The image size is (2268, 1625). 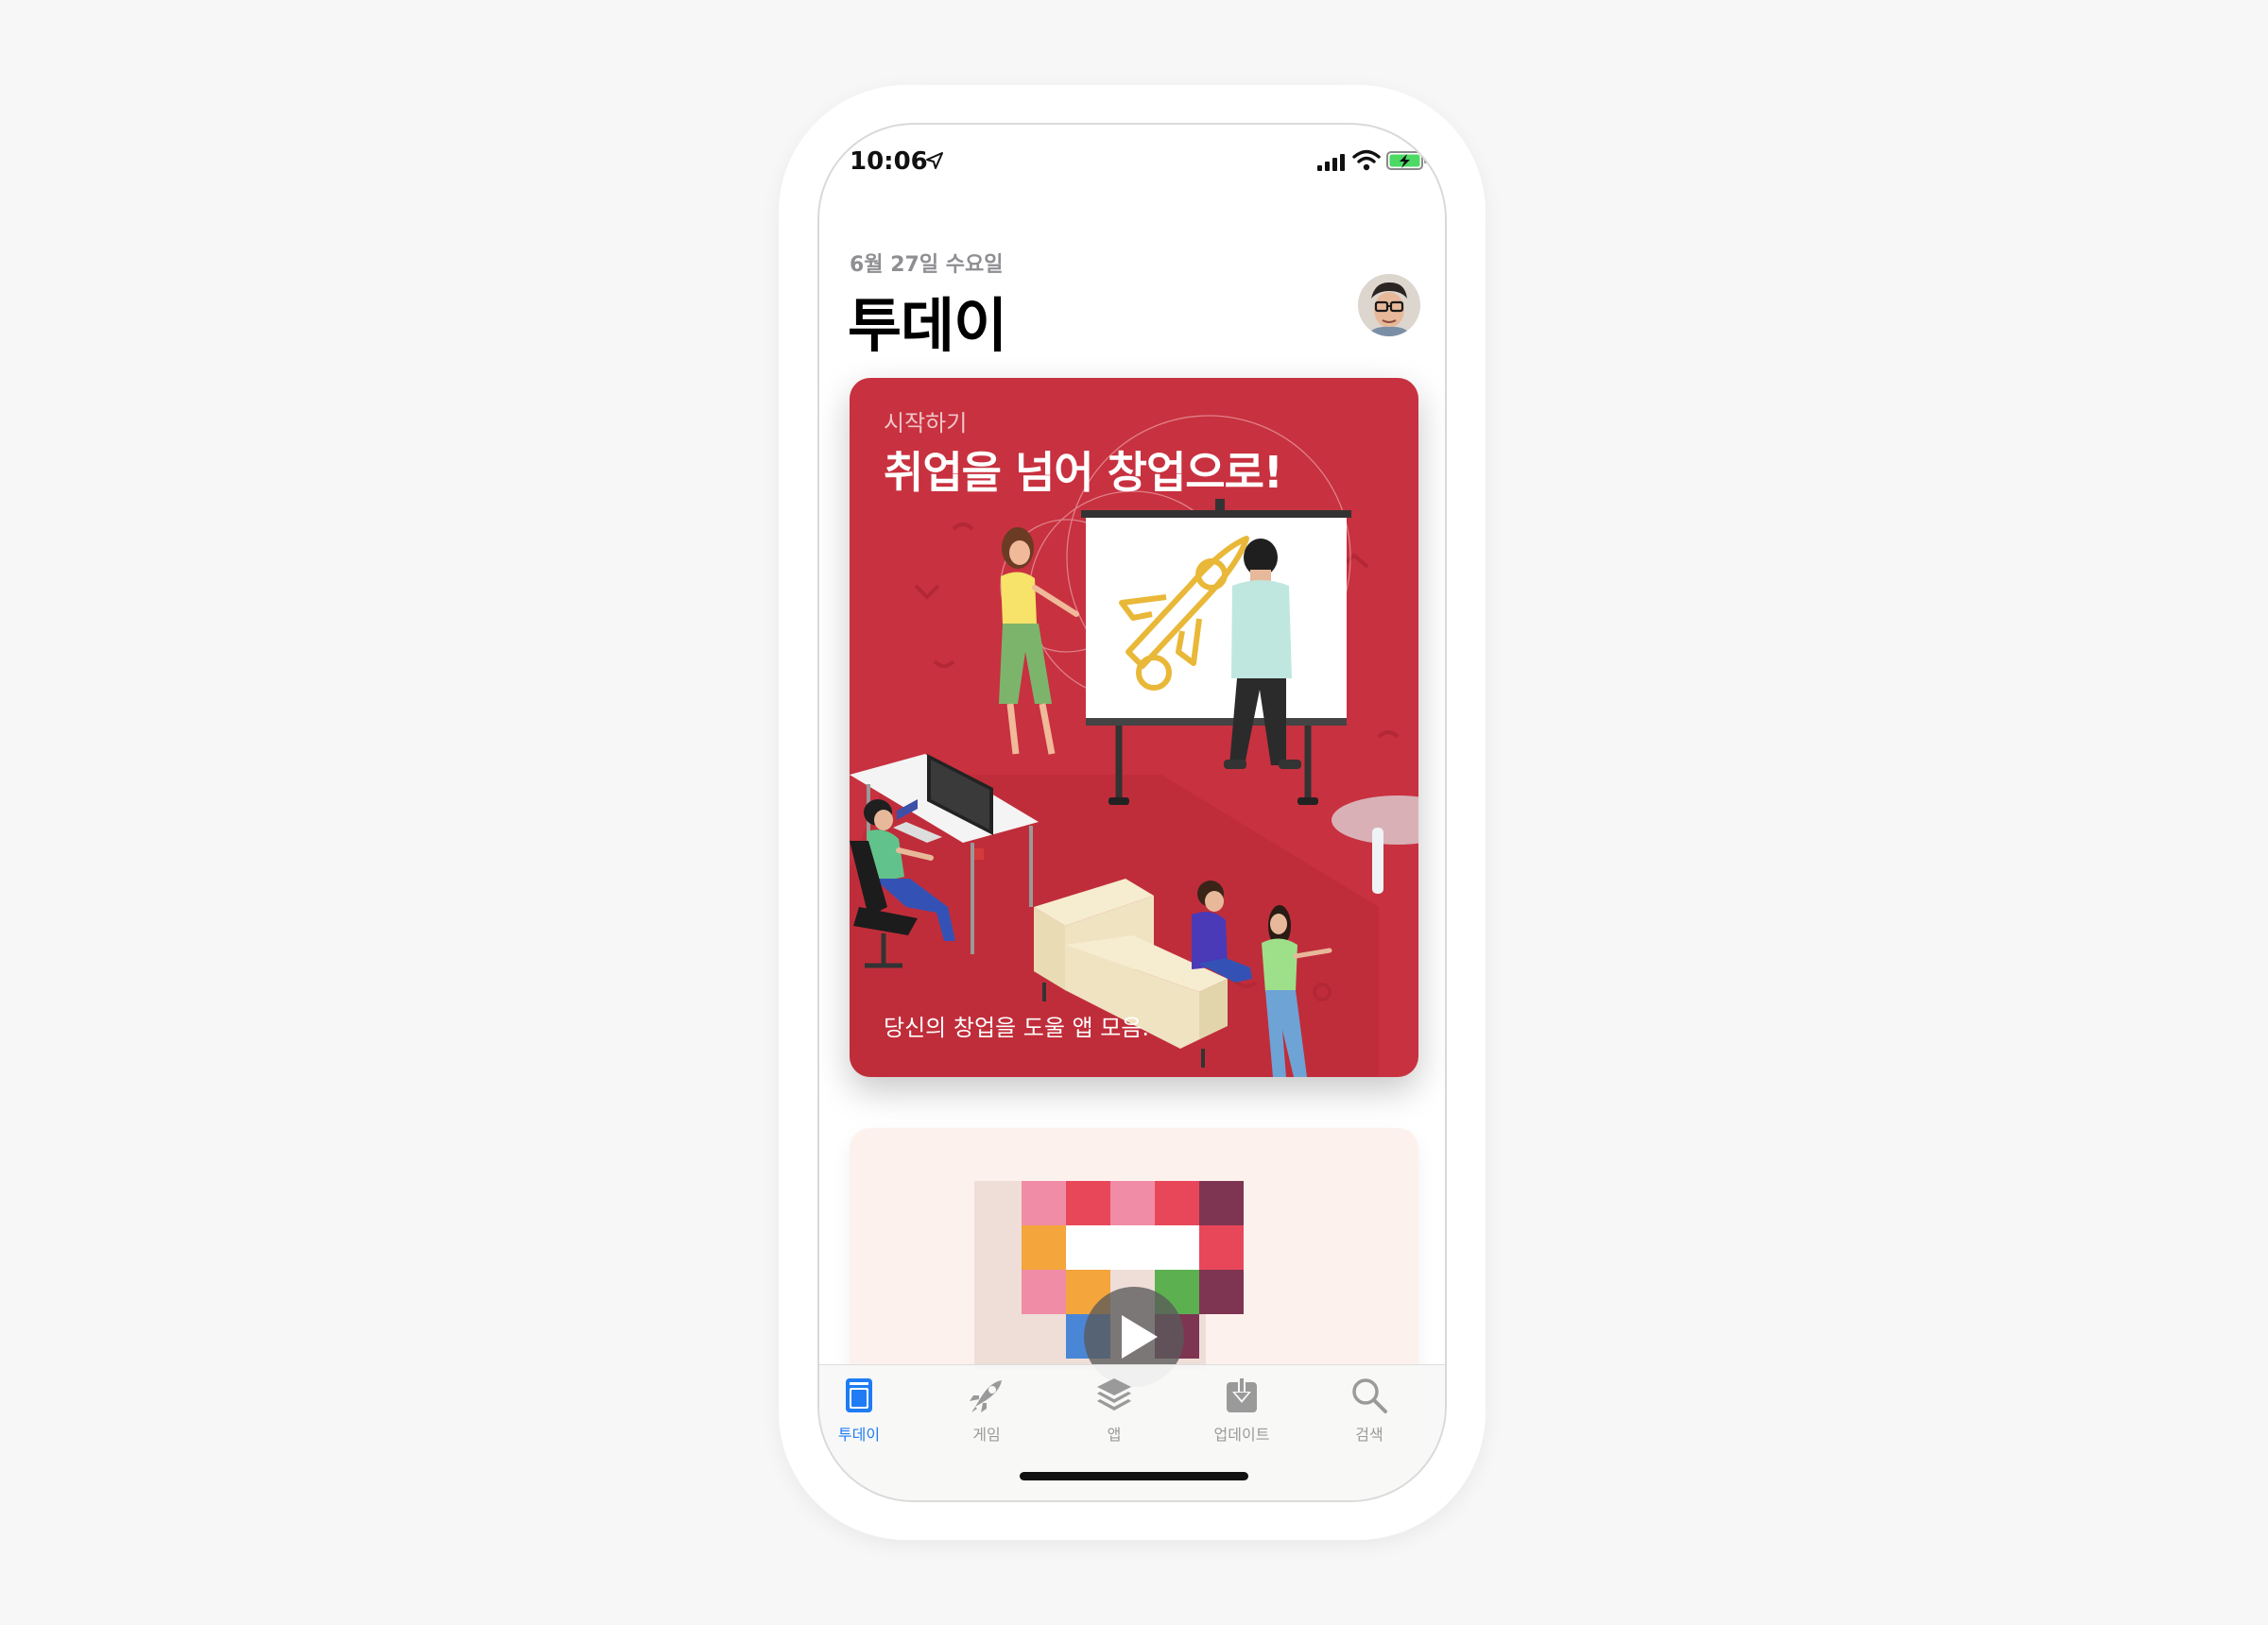 What do you see at coordinates (1134, 728) in the screenshot?
I see `today-feature-card: 시작하기 취업을 넘어 창업으로! 당신의 창업을 도울 앱 모음.` at bounding box center [1134, 728].